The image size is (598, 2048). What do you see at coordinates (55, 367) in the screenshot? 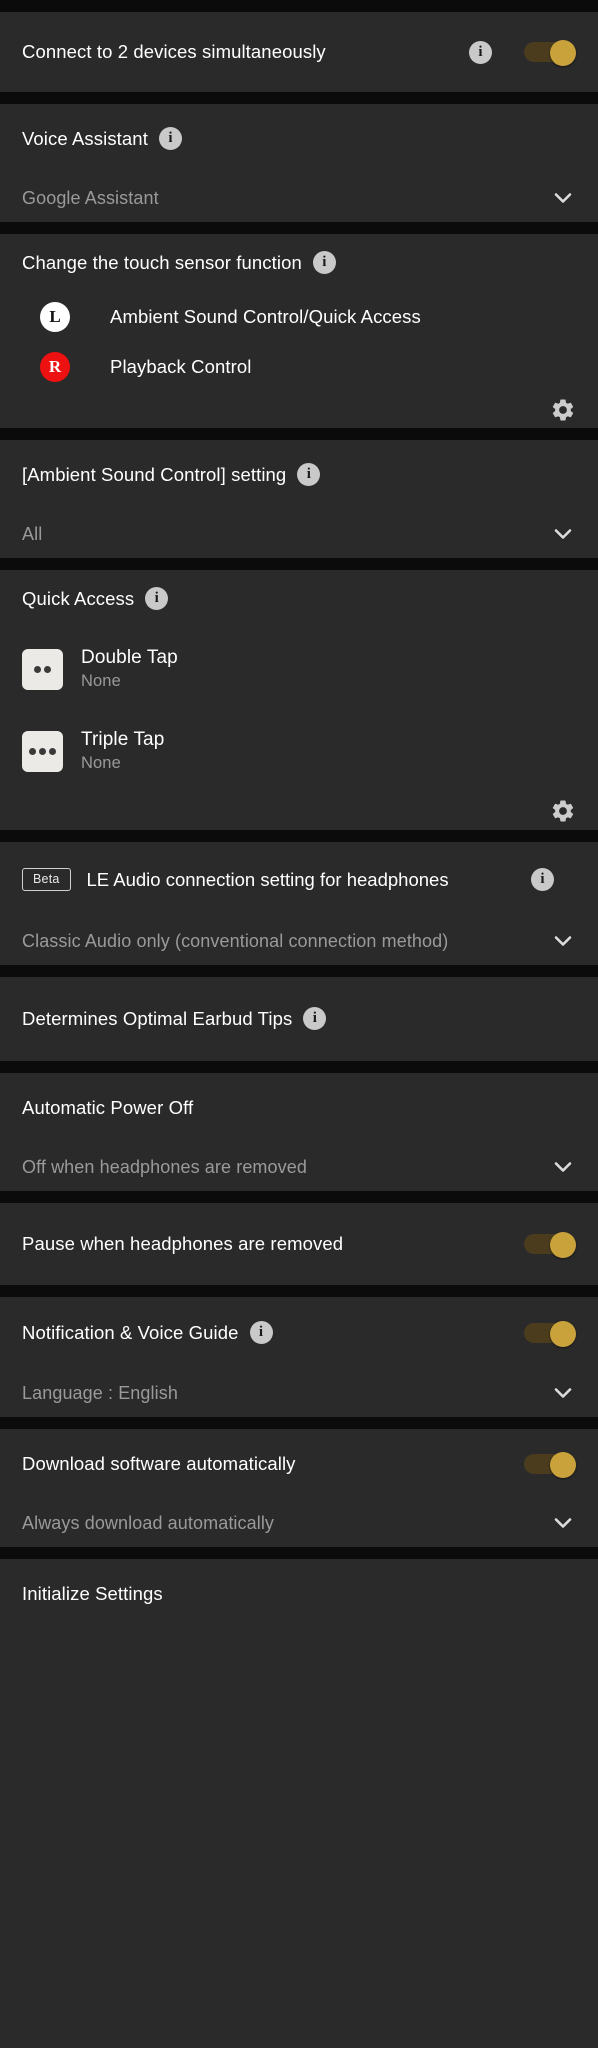
I see `right-earbud-badge: R` at bounding box center [55, 367].